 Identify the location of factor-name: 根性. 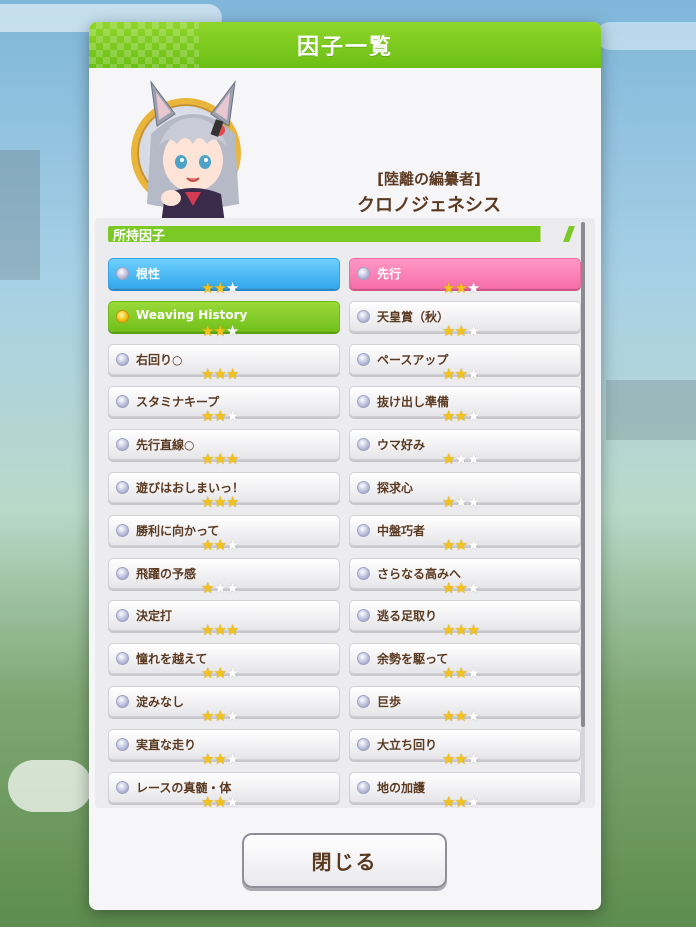
(148, 274).